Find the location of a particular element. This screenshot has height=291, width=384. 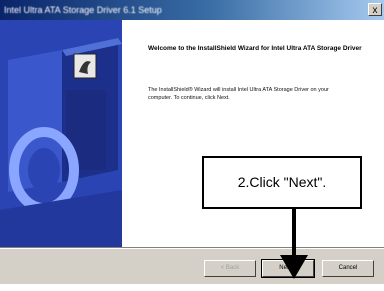

button-separator is located at coordinates (192, 248).